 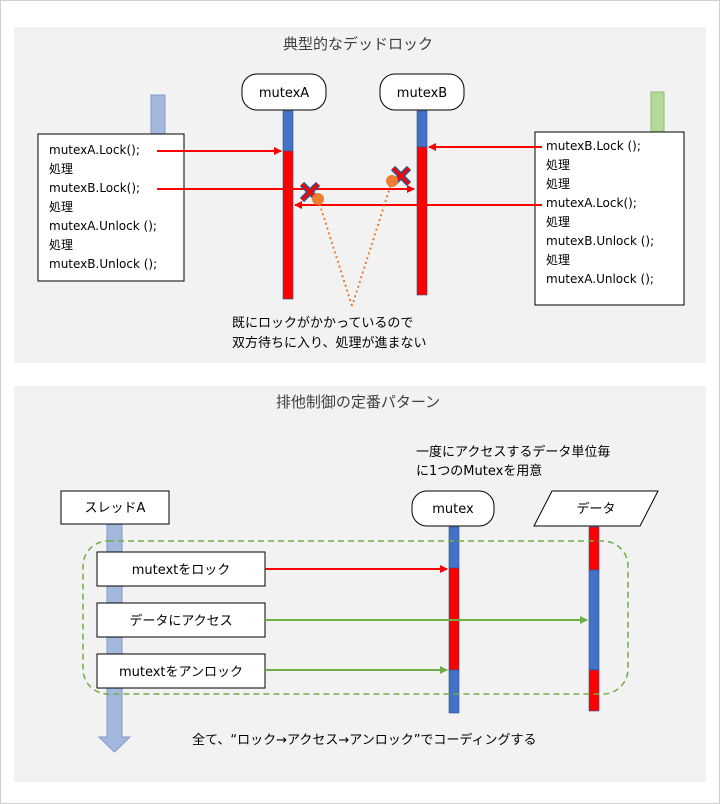 What do you see at coordinates (180, 621) in the screenshot?
I see `step-access-label: データにアクセス` at bounding box center [180, 621].